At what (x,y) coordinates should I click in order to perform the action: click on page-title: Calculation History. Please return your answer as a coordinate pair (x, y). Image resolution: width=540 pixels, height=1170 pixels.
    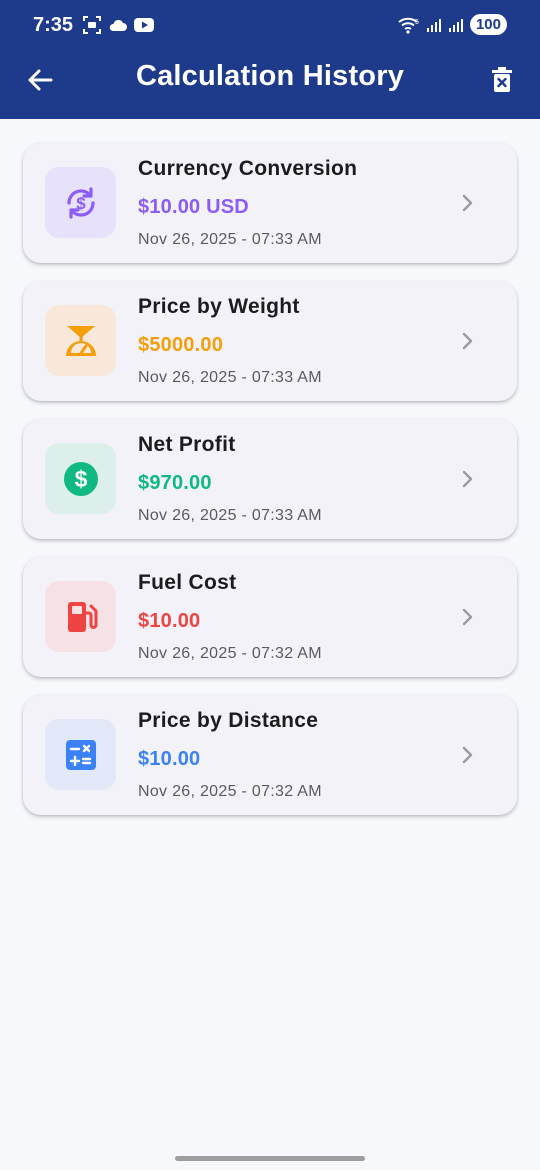
    Looking at the image, I should click on (270, 76).